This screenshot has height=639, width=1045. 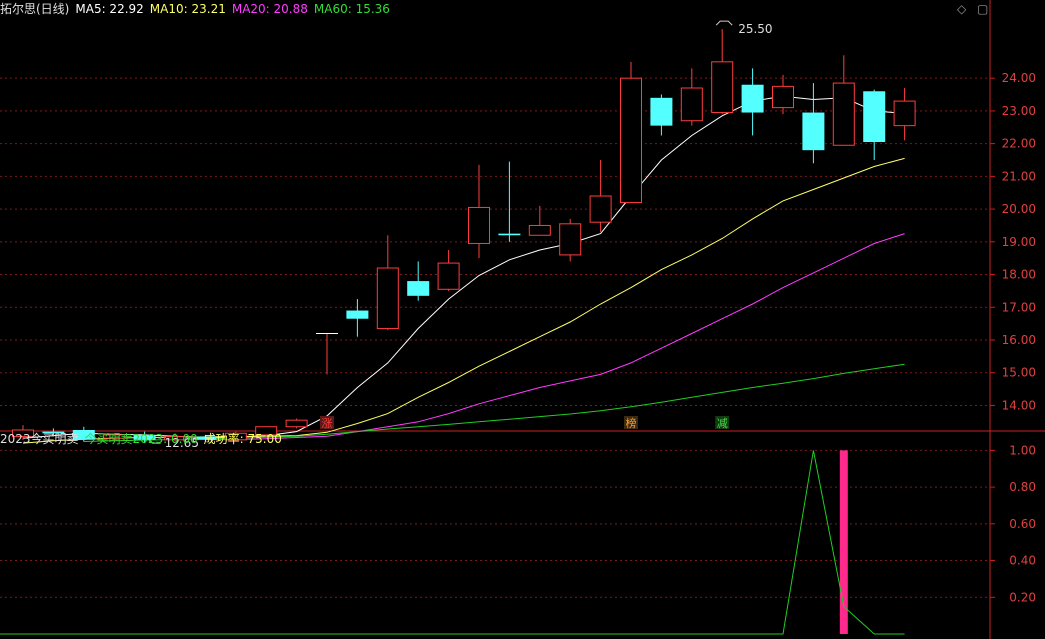 I want to click on restore-icon: ▢, so click(x=982, y=9).